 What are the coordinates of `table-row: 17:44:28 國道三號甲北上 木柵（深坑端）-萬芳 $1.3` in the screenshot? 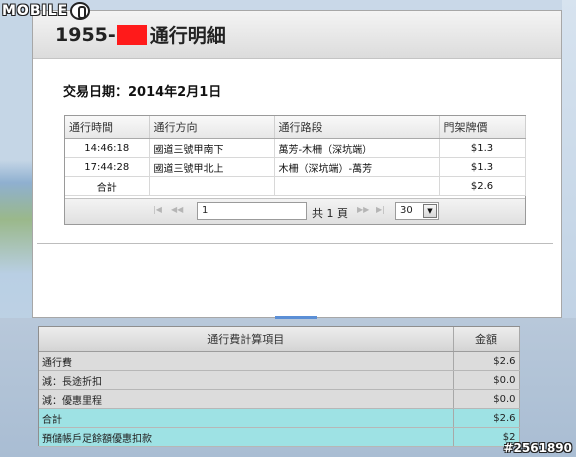 It's located at (295, 167).